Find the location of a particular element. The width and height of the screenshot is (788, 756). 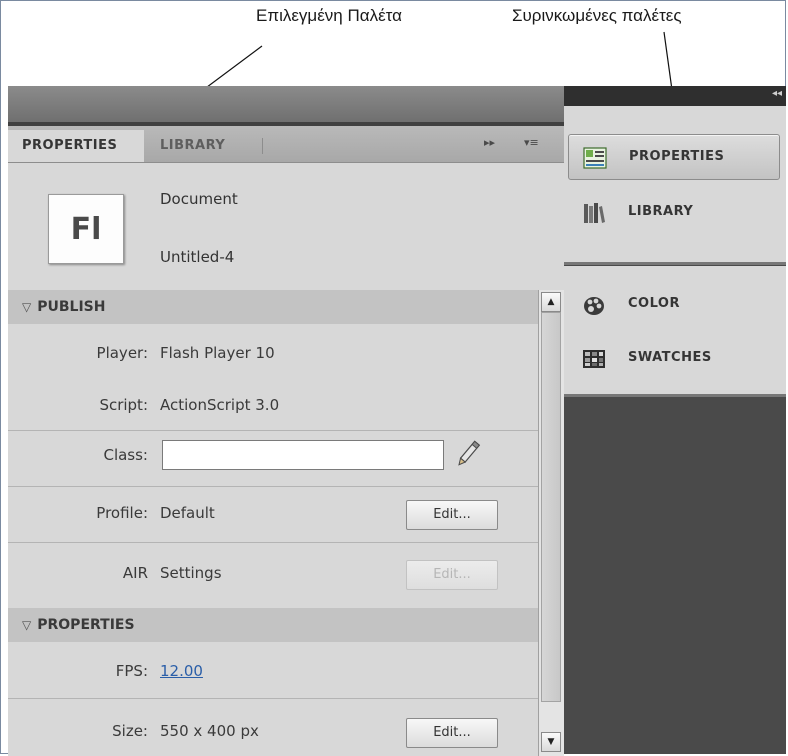

properties-section-title: PROPERTIES is located at coordinates (86, 625).